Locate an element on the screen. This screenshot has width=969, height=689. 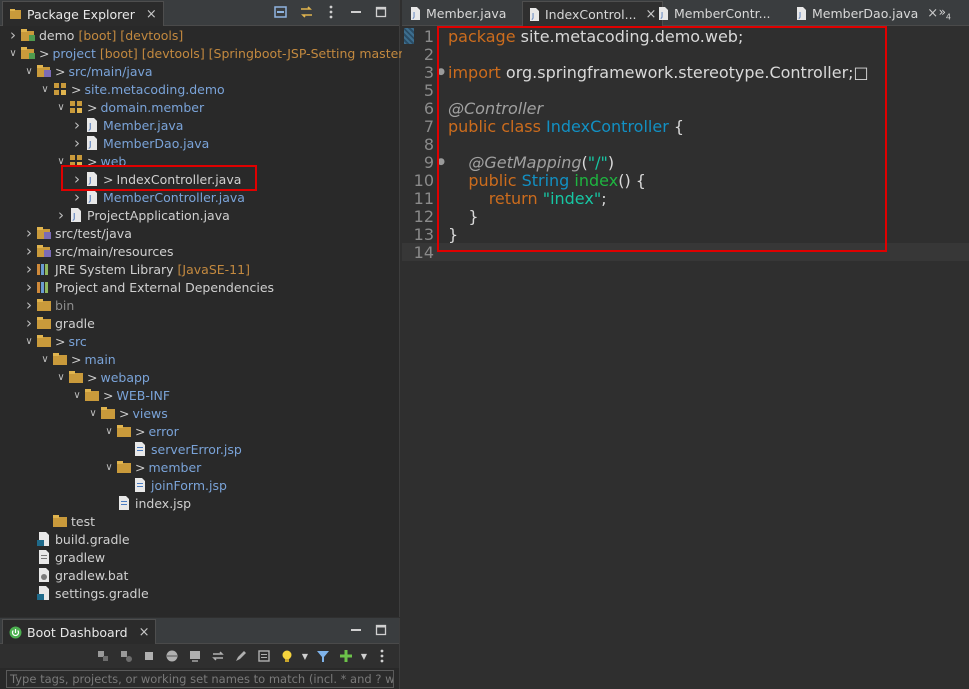
editor-tab: J MemberDao.java × is located at coordinates (867, 13).